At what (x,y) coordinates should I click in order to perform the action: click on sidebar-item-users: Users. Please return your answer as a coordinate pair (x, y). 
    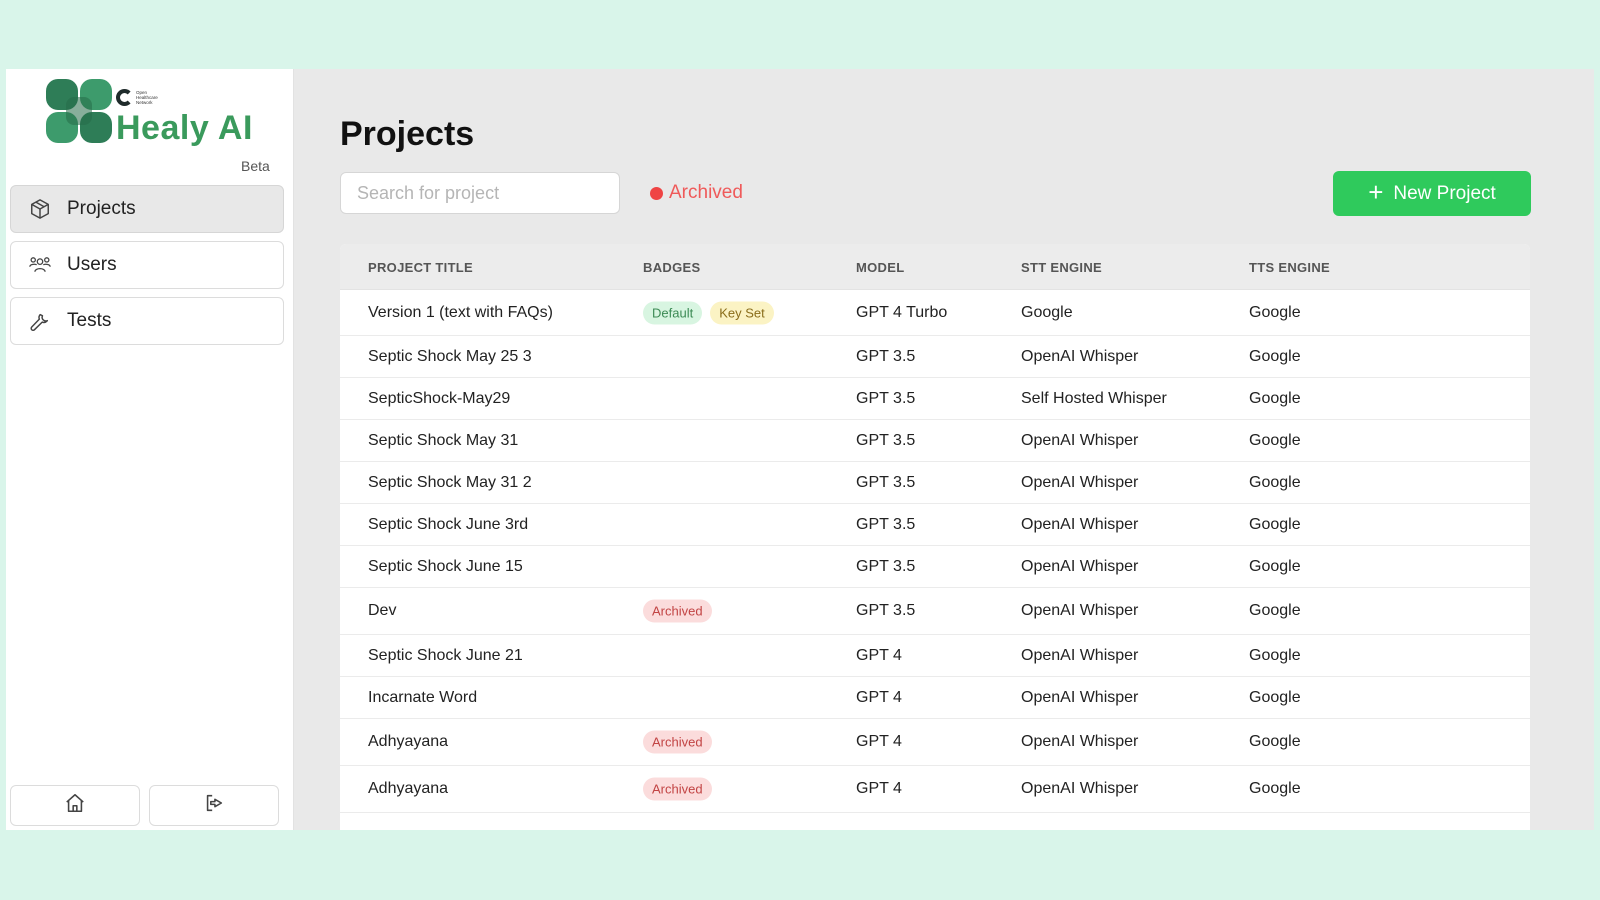
    Looking at the image, I should click on (147, 265).